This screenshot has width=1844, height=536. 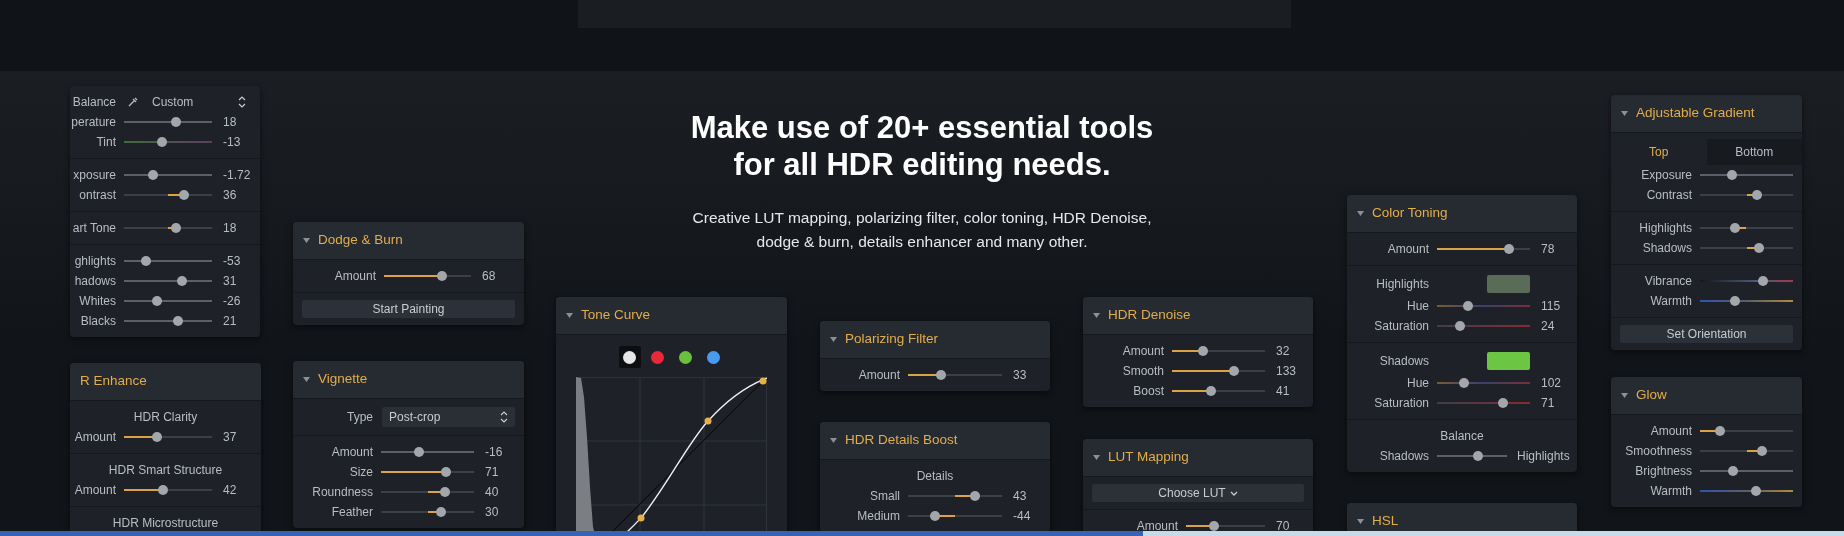 What do you see at coordinates (342, 492) in the screenshot?
I see `slider-label: Roundness` at bounding box center [342, 492].